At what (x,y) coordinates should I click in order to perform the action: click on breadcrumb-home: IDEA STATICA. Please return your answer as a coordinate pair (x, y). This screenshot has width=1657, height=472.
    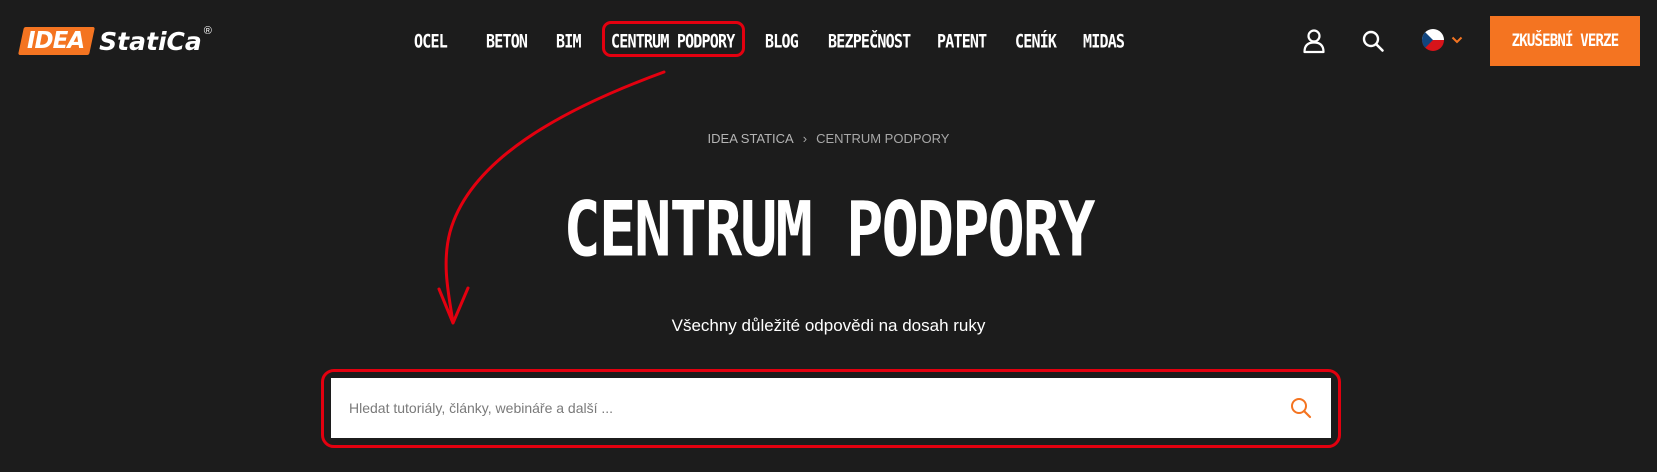
    Looking at the image, I should click on (751, 138).